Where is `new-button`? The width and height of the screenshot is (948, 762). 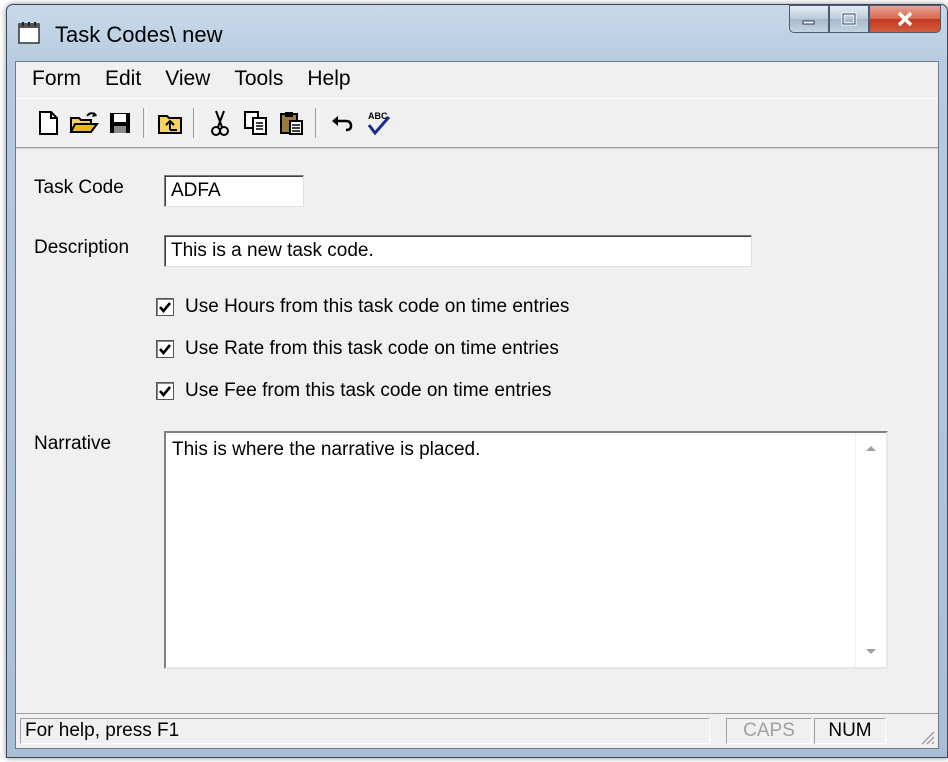
new-button is located at coordinates (48, 123).